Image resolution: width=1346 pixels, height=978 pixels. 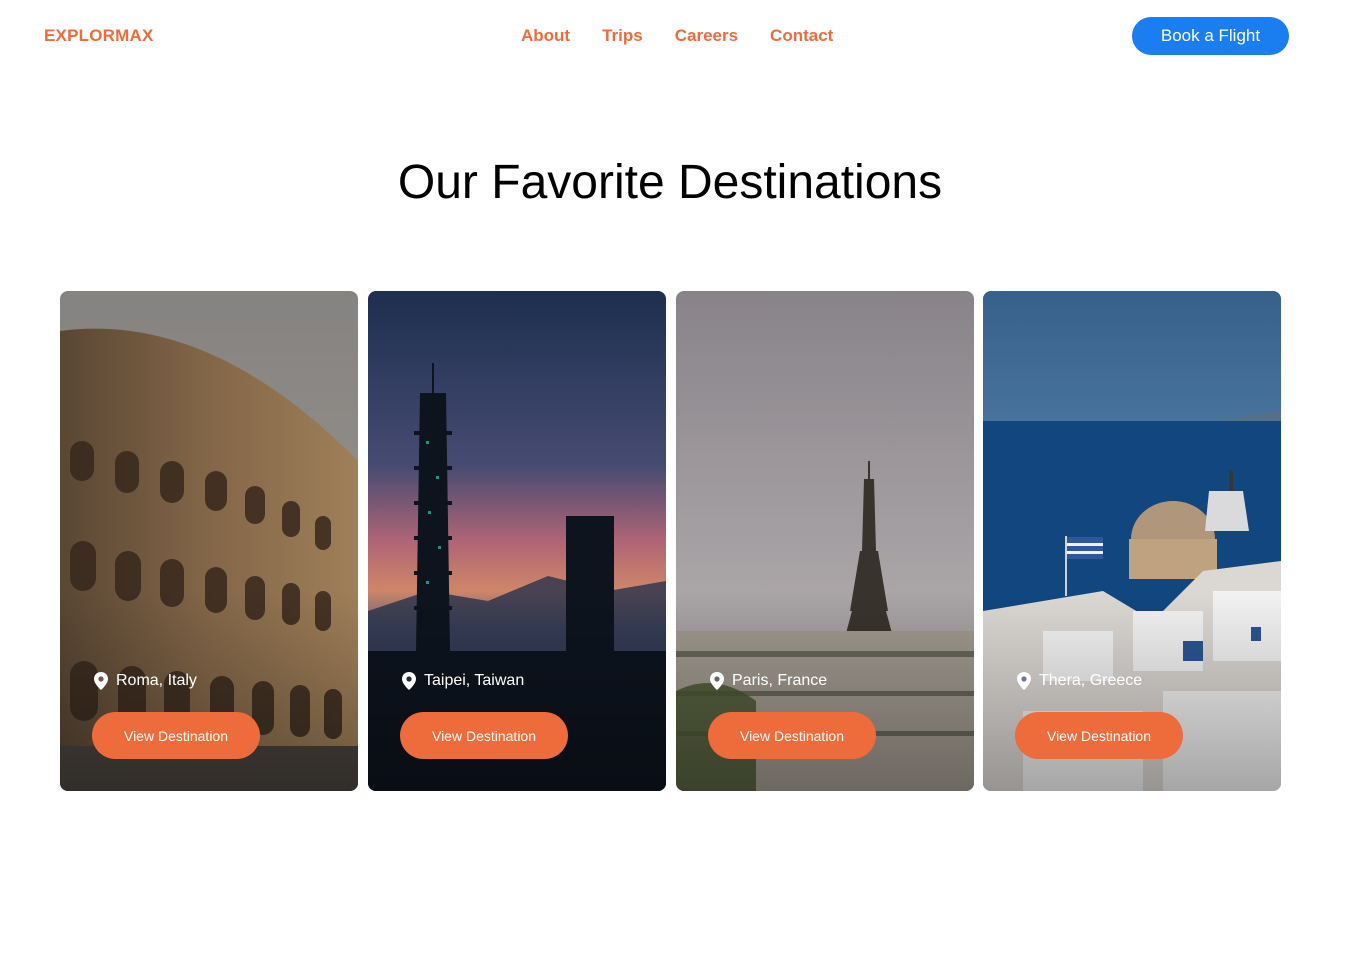 What do you see at coordinates (517, 541) in the screenshot?
I see `destination-card-taipei: Taipei, Taiwan View Destination` at bounding box center [517, 541].